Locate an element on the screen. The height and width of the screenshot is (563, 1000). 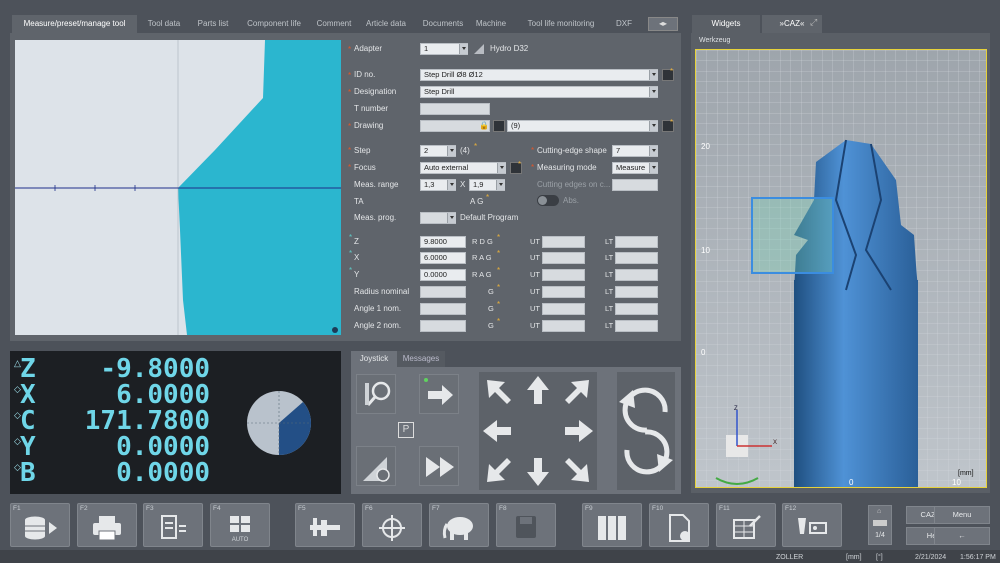
tab-measure-preset-manage: Measure/preset/manage tool is located at coordinates (74, 24).